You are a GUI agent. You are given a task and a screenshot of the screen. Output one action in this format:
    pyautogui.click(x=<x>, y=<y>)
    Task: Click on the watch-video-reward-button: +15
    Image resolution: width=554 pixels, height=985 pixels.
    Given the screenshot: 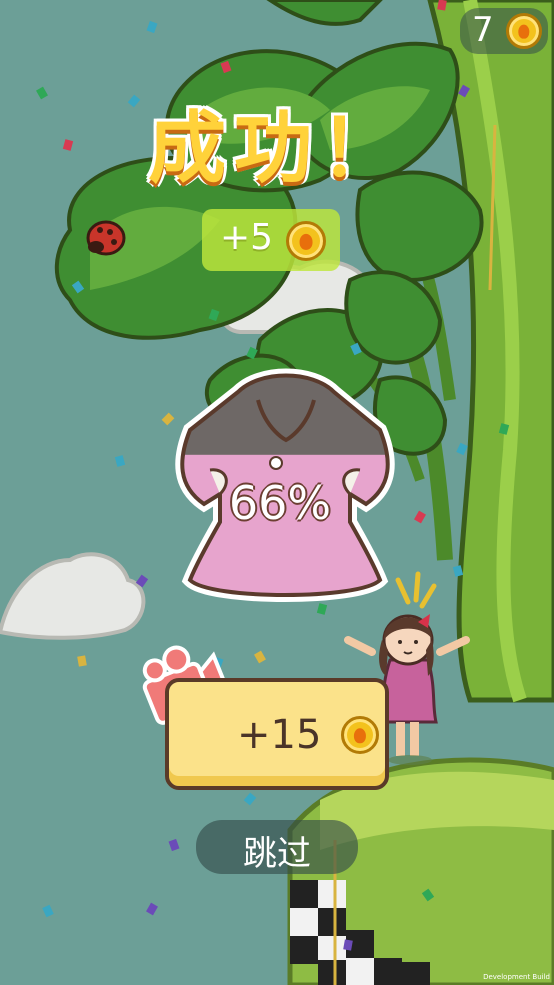 What is the action you would take?
    pyautogui.click(x=277, y=734)
    